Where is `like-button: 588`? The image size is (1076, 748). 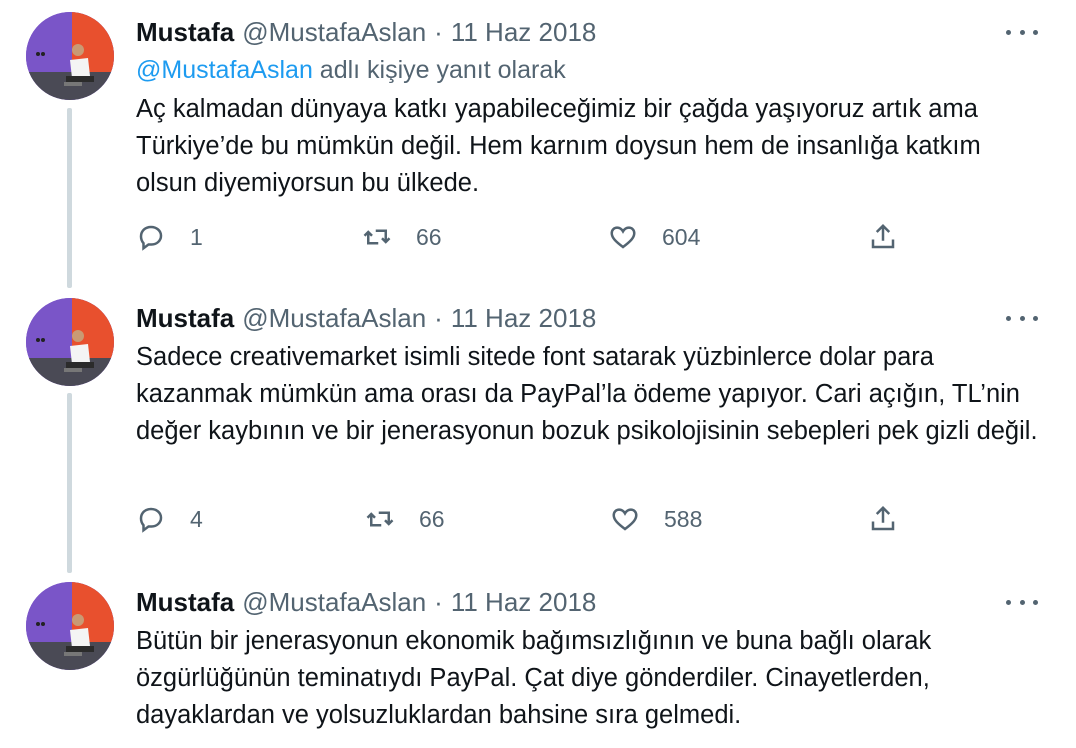 like-button: 588 is located at coordinates (656, 519).